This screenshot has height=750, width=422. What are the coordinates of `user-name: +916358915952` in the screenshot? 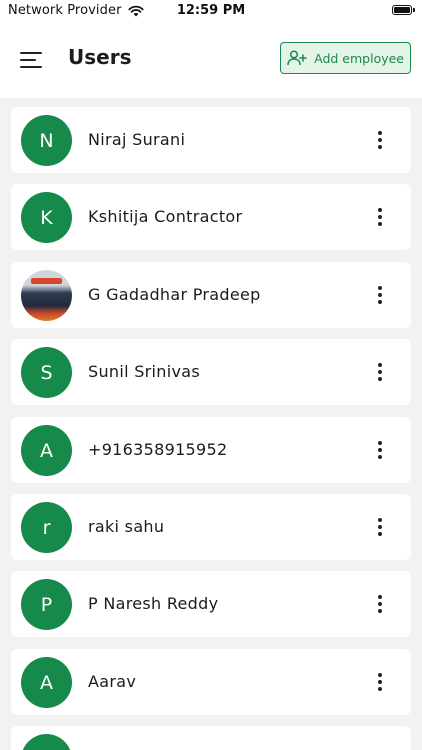 It's located at (158, 449).